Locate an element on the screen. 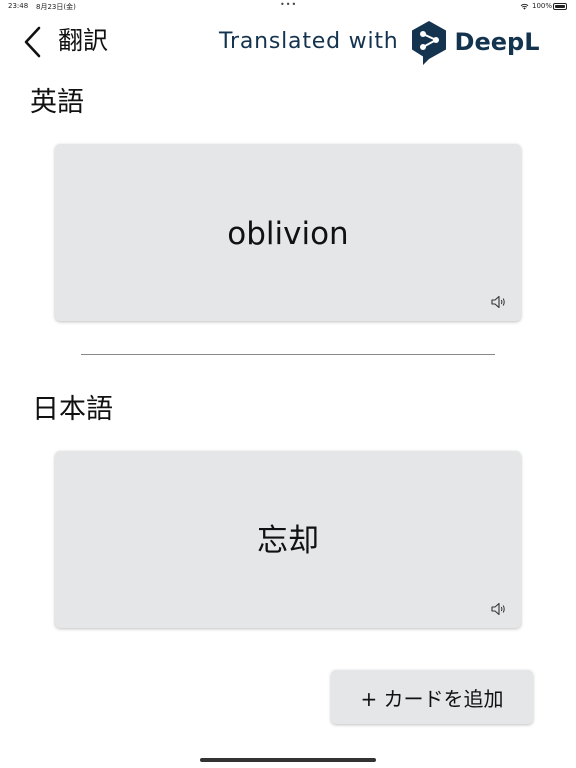  back-button is located at coordinates (32, 42).